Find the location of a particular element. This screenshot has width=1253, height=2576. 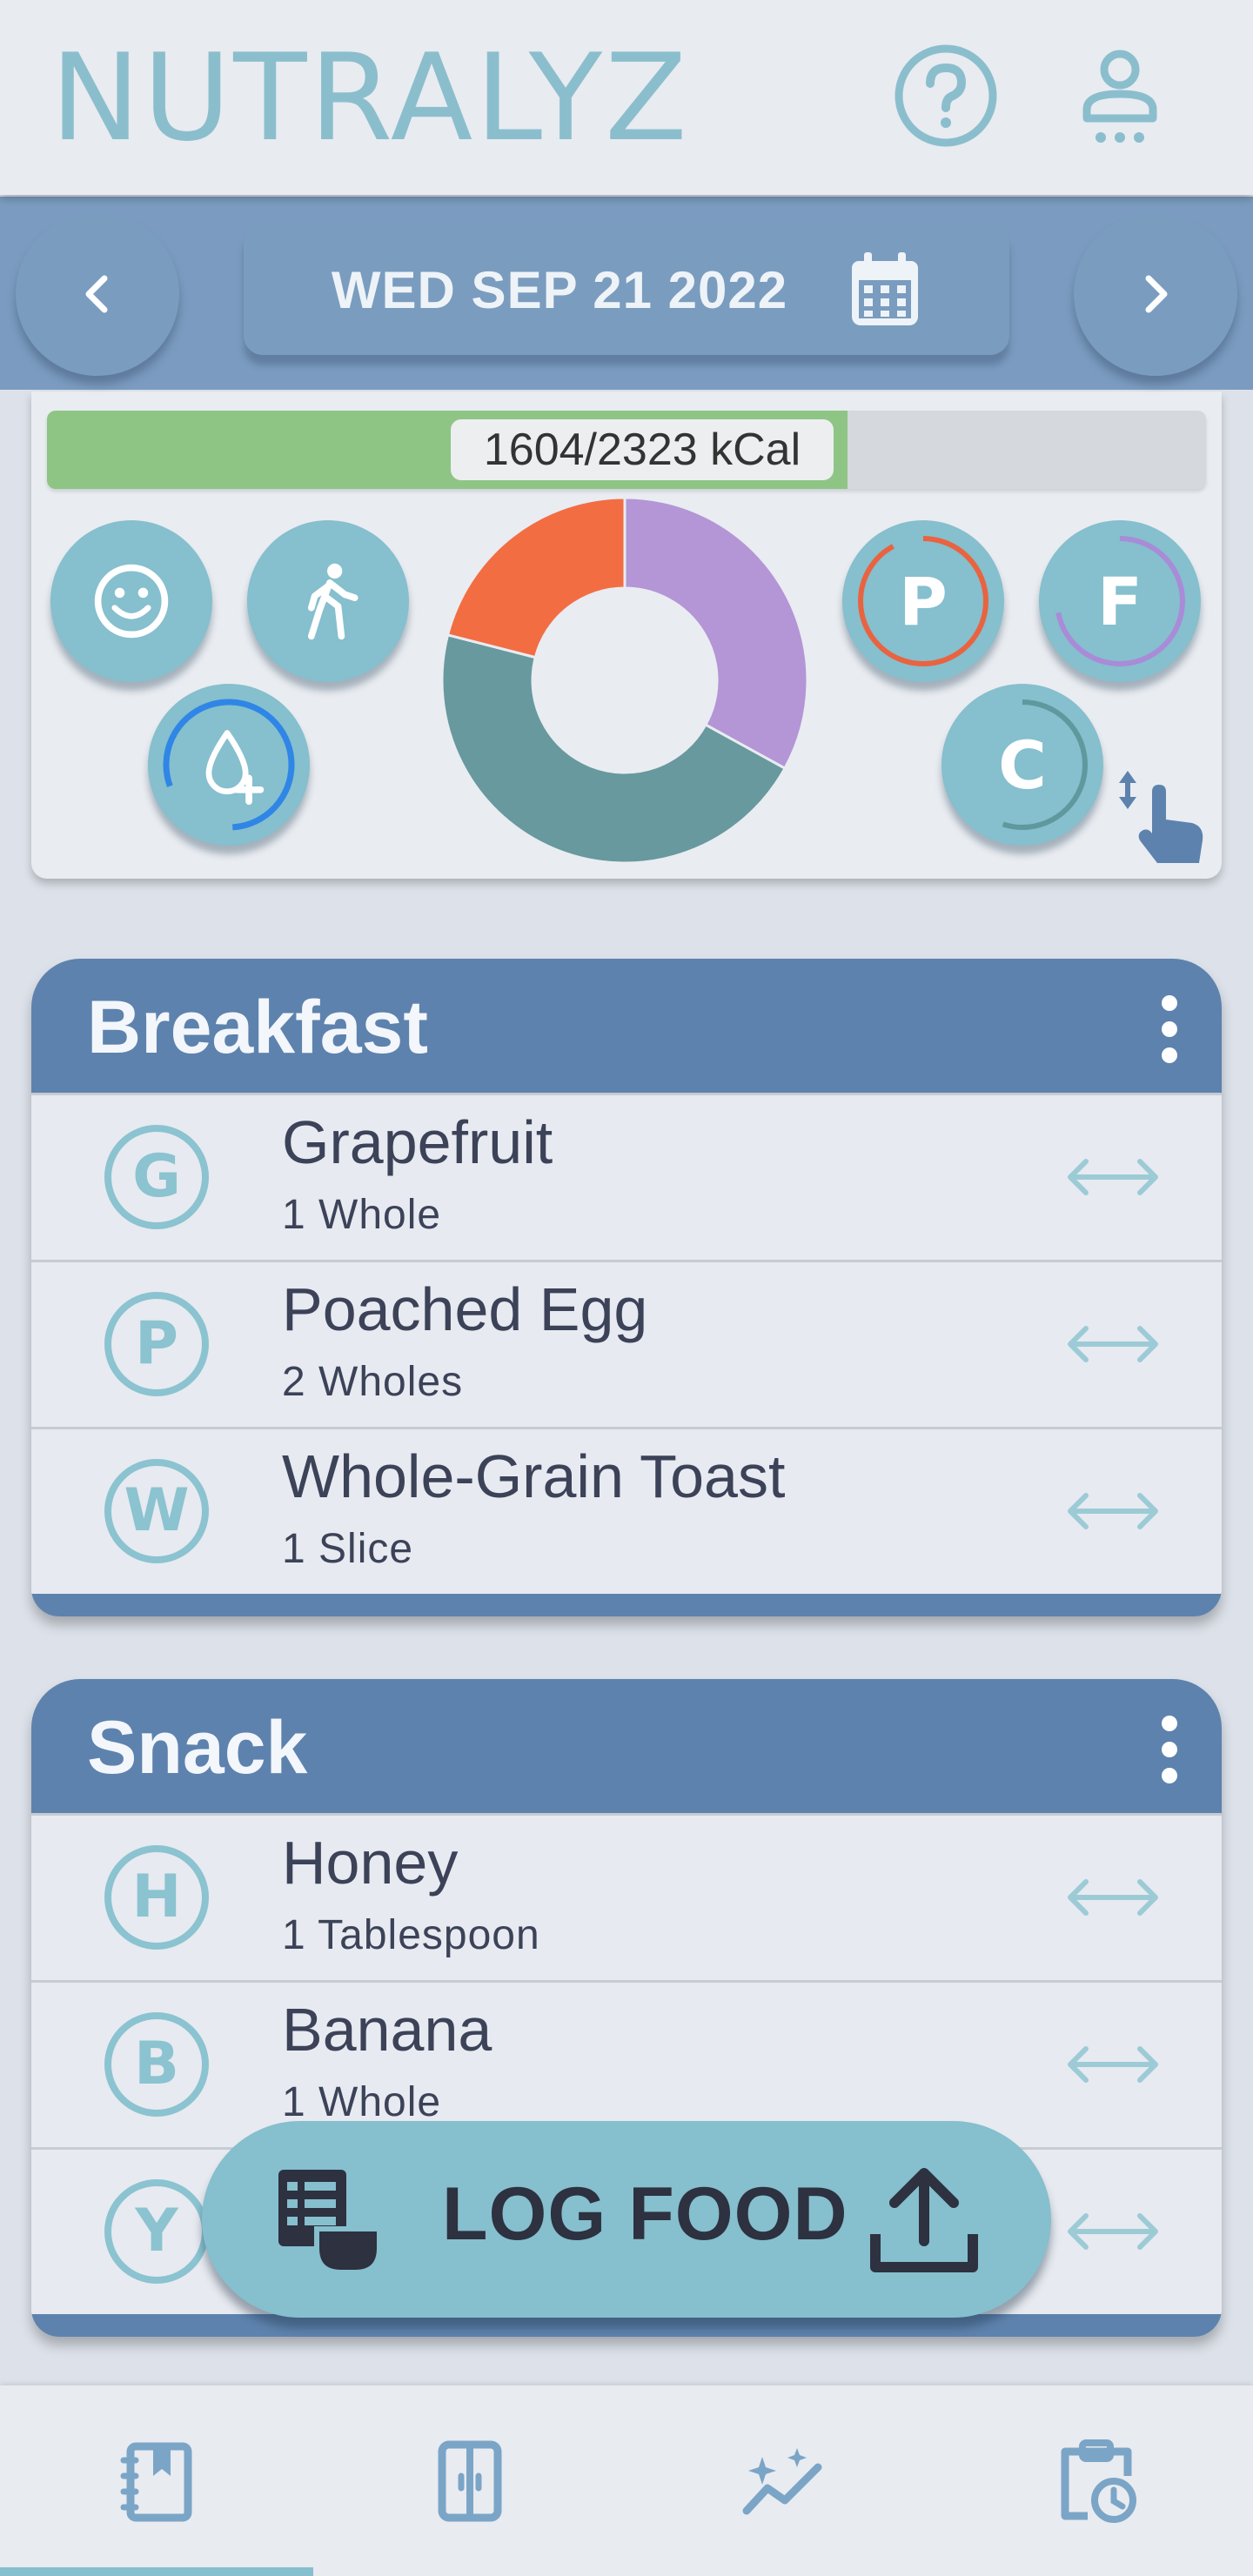

nav-tab-planner is located at coordinates (1096, 2480).